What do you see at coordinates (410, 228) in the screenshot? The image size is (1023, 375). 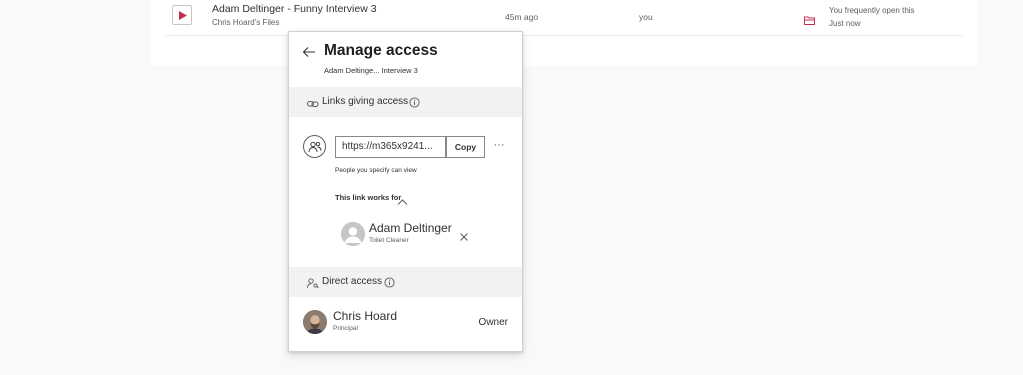 I see `recipient-name: Adam Deltinger` at bounding box center [410, 228].